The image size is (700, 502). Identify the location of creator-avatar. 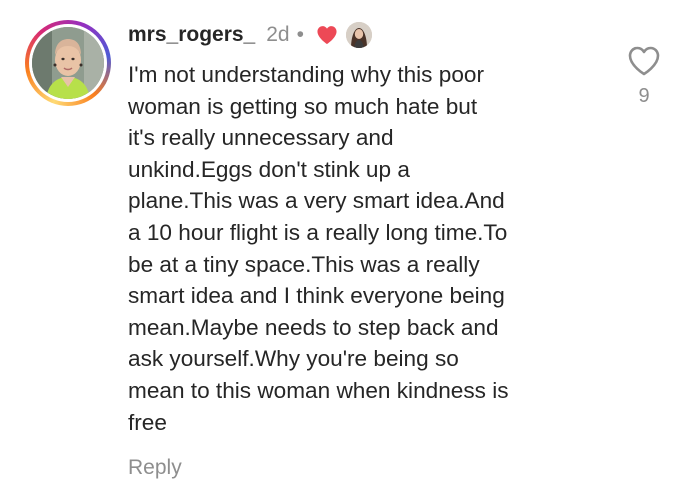
(358, 35).